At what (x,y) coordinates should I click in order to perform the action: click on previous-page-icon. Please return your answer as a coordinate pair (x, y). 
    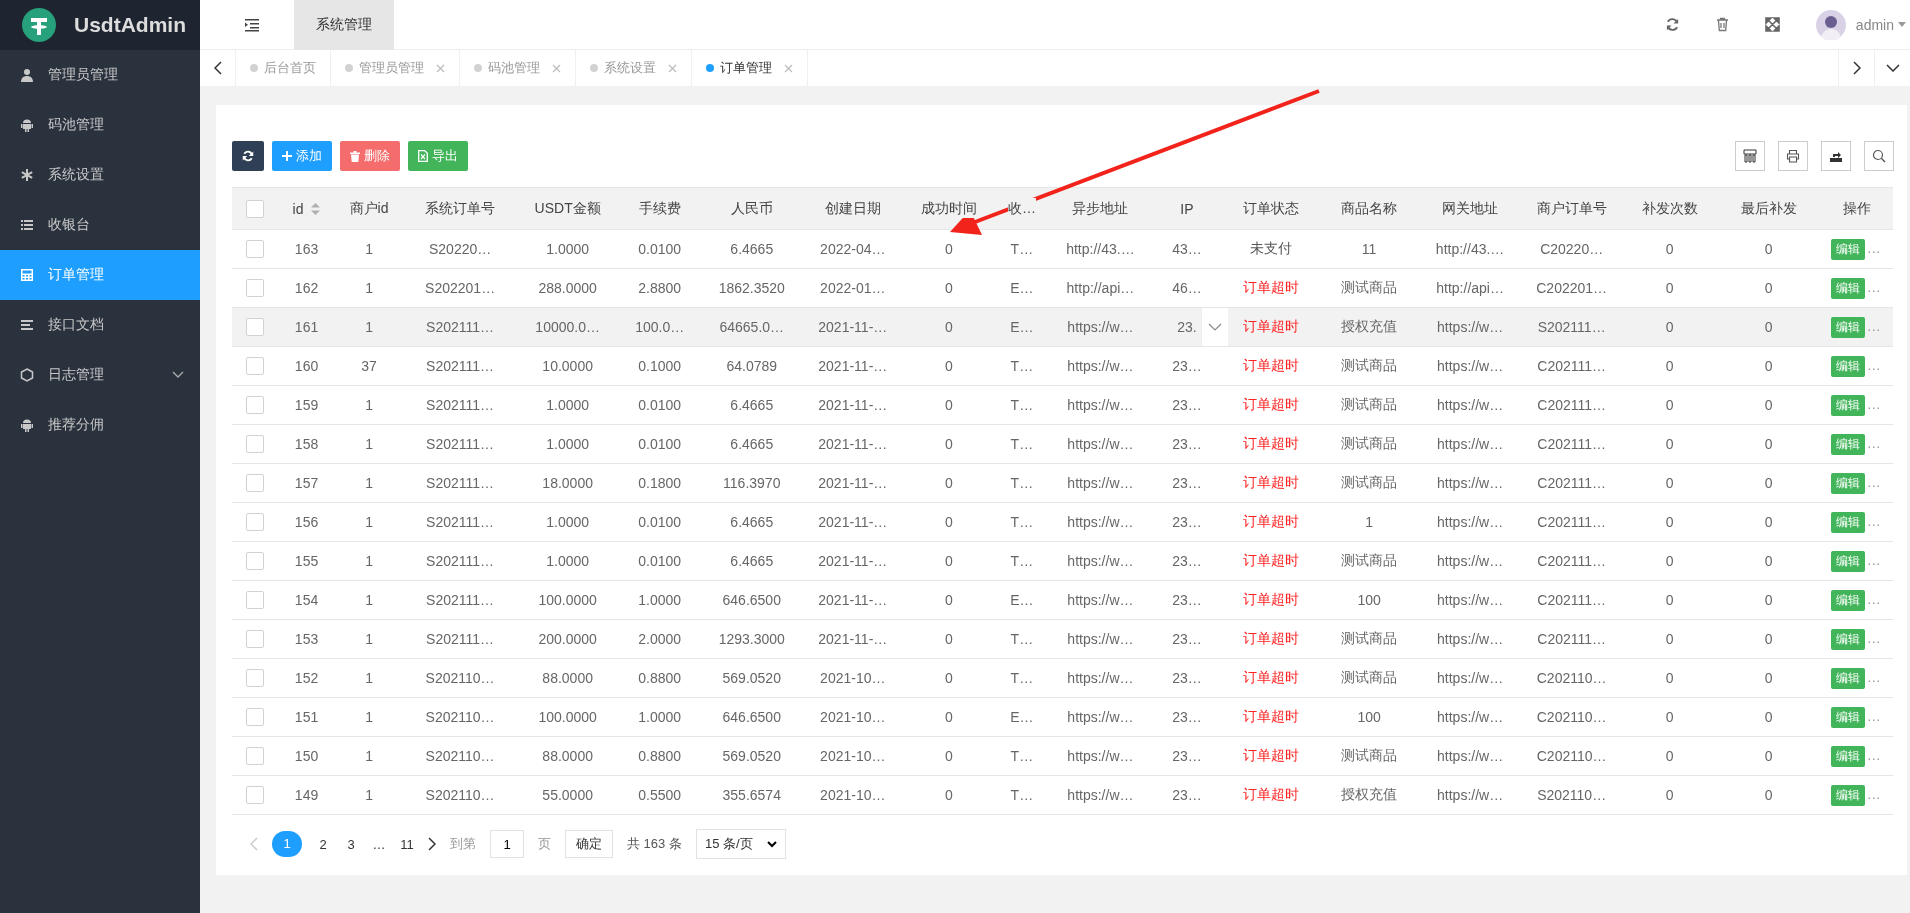
    Looking at the image, I should click on (254, 844).